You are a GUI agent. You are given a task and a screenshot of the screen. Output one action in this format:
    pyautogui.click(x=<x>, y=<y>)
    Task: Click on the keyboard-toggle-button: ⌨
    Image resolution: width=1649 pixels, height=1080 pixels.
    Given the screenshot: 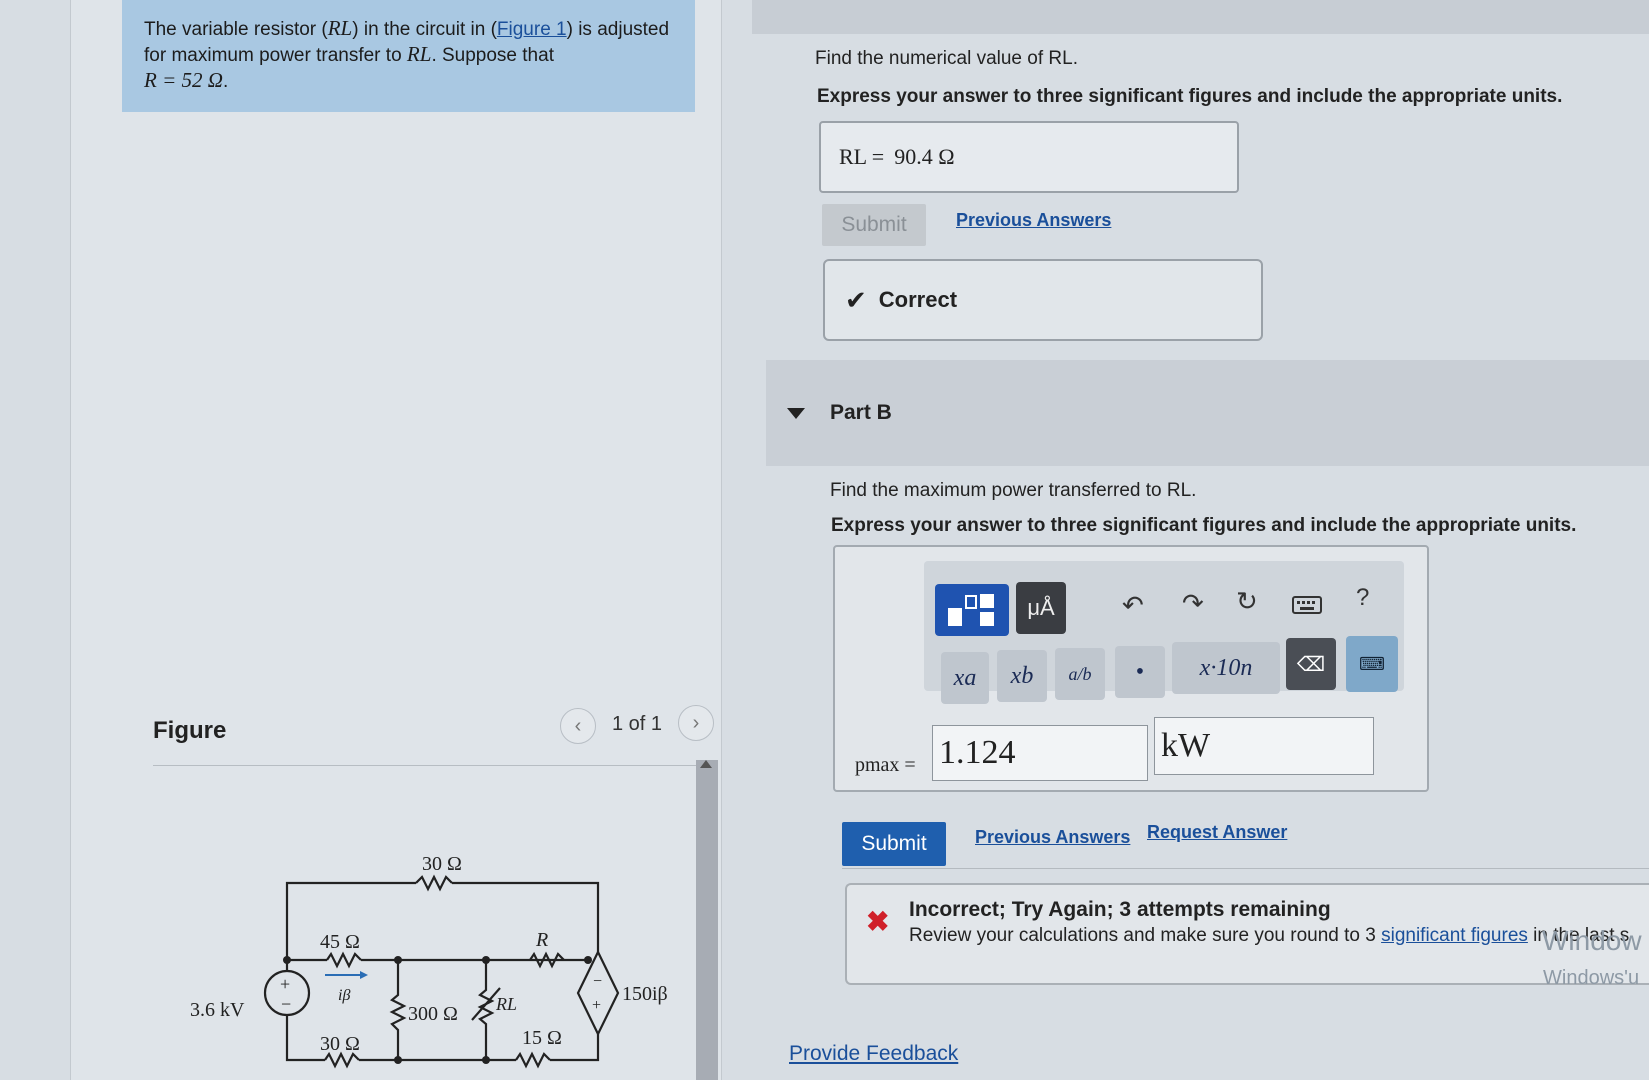 What is the action you would take?
    pyautogui.click(x=1372, y=664)
    